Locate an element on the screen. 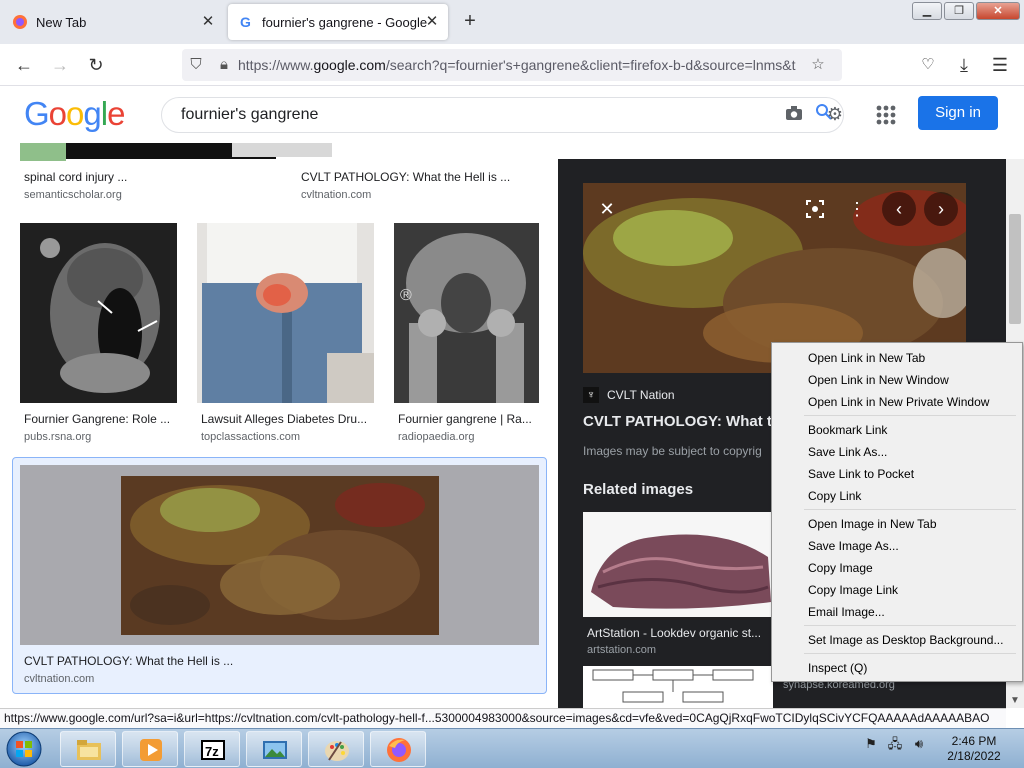 This screenshot has width=1024, height=768. preview-site: ♆ CVLT Nation is located at coordinates (629, 395).